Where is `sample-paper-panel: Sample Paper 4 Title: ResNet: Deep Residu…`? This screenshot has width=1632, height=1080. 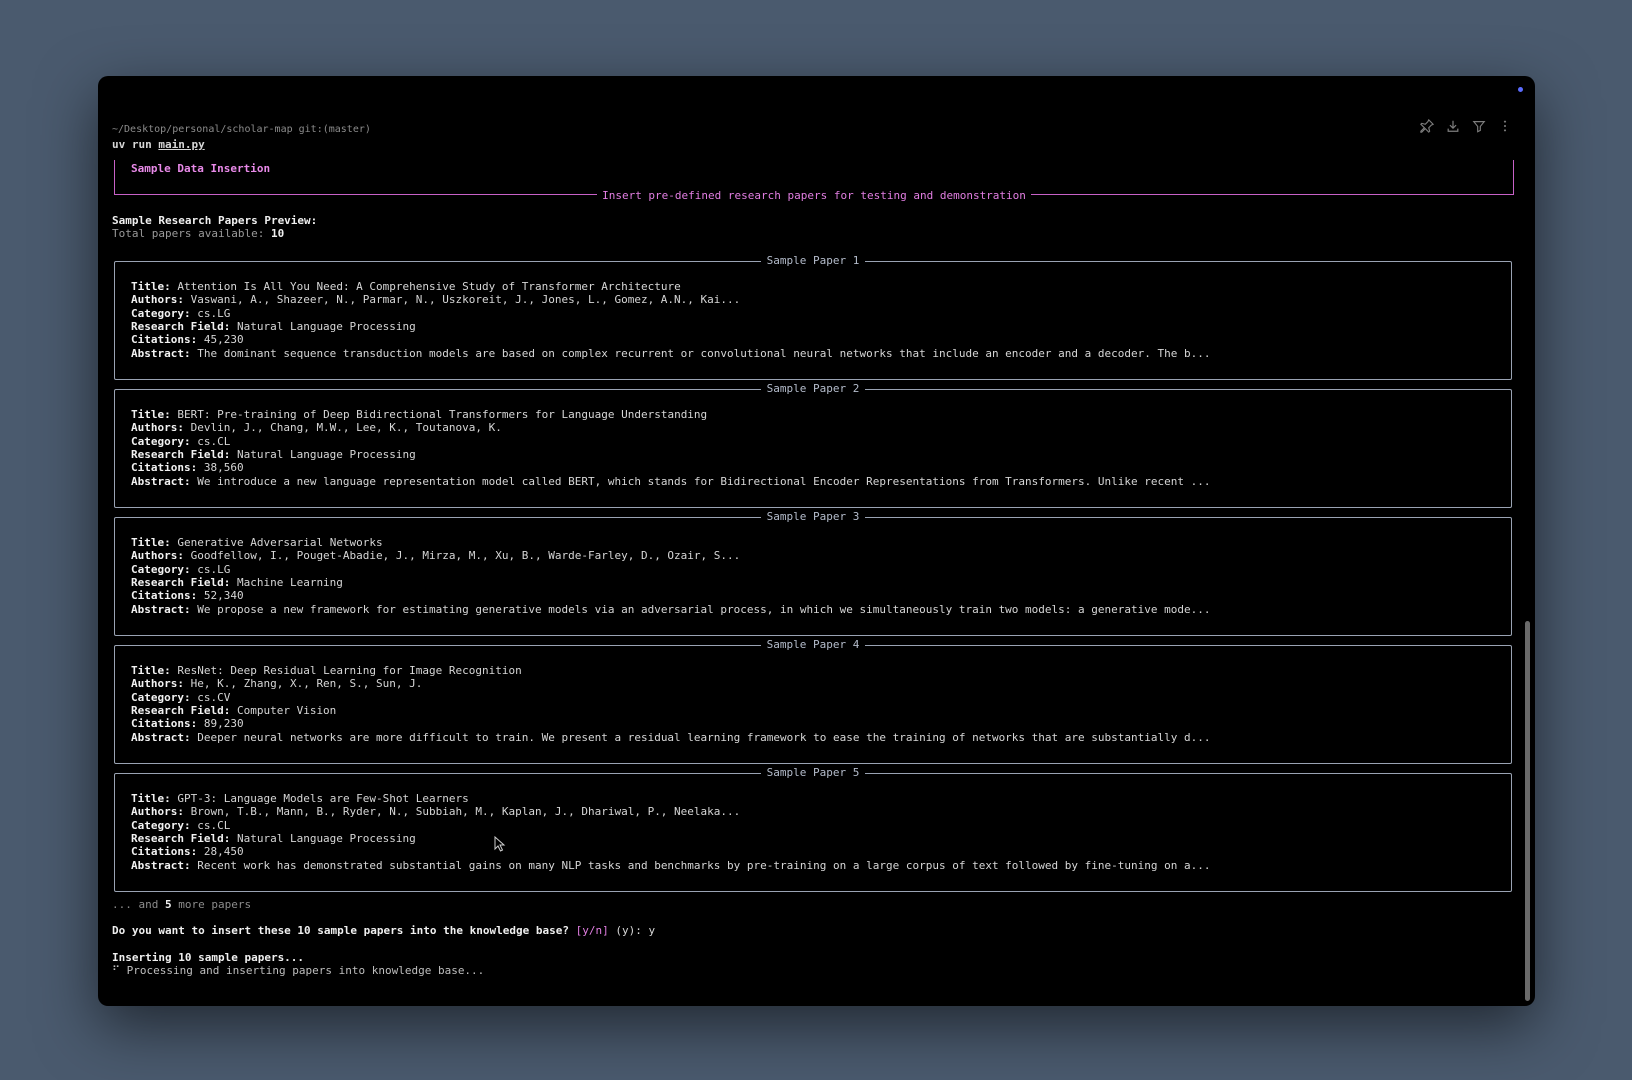
sample-paper-panel: Sample Paper 4 Title: ResNet: Deep Residu… is located at coordinates (813, 700).